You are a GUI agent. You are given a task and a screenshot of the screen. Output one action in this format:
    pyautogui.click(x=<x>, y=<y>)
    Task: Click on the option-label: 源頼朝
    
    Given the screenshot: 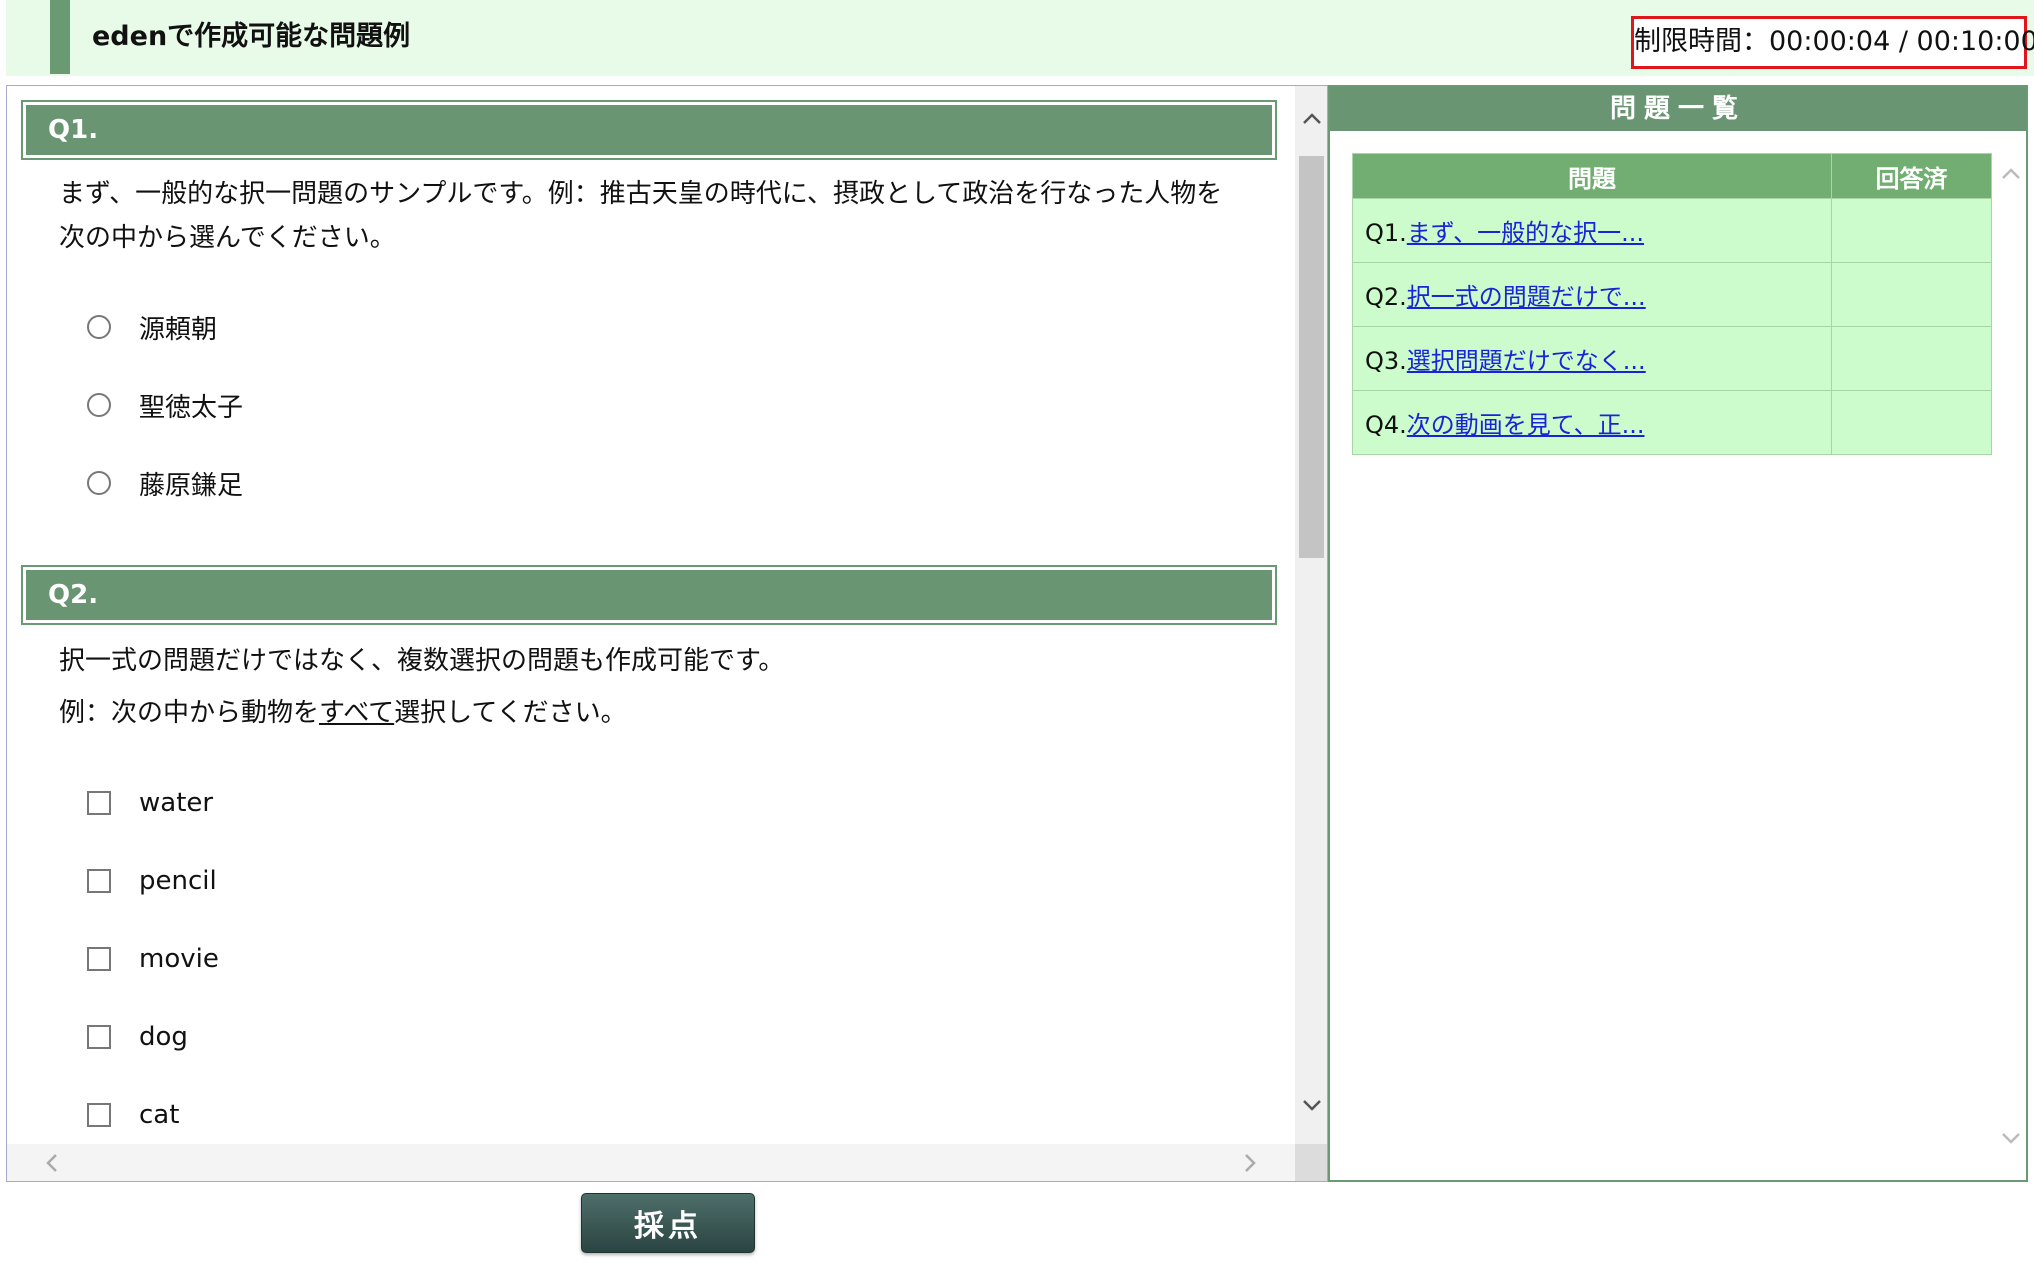 What is the action you would take?
    pyautogui.click(x=178, y=329)
    